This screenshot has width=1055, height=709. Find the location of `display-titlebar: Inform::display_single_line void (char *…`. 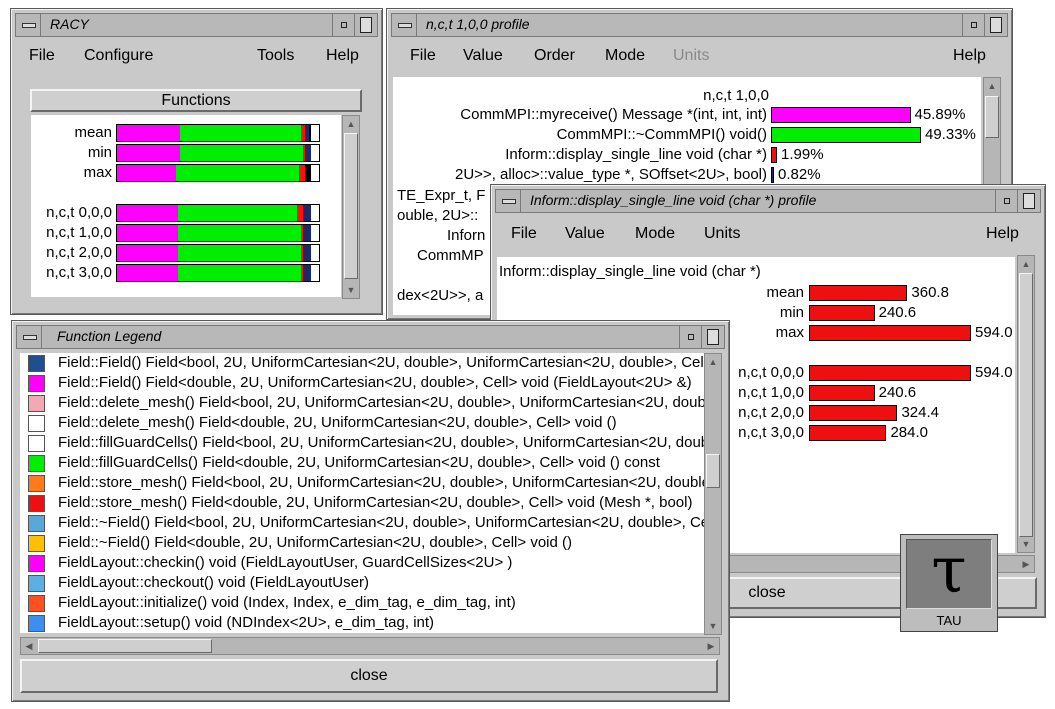

display-titlebar: Inform::display_single_line void (char *… is located at coordinates (768, 201).